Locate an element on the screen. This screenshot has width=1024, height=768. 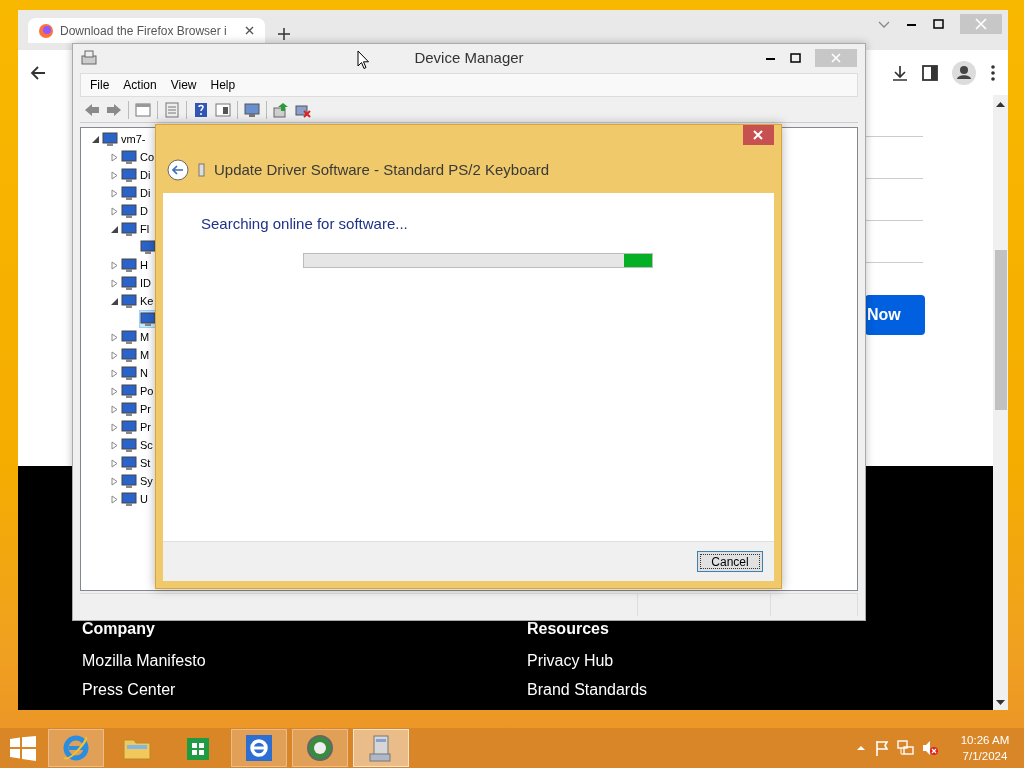
footer-link: Mozilla Manifesto is located at coordinates (304, 661).